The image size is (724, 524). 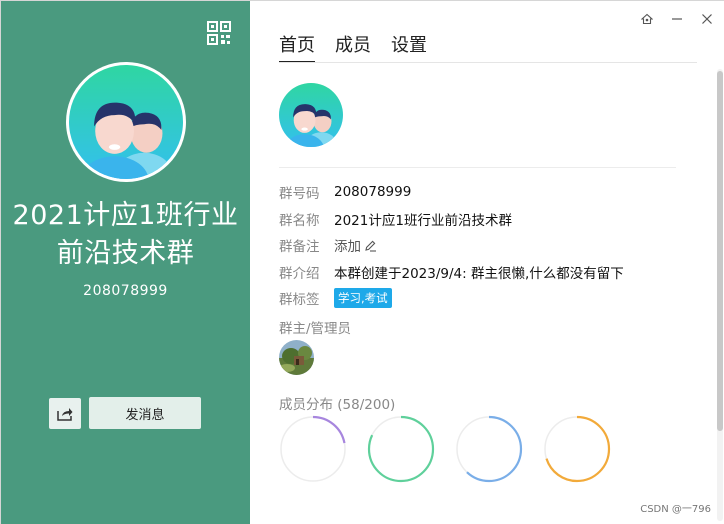 I want to click on tab-settings: 设置, so click(x=409, y=47).